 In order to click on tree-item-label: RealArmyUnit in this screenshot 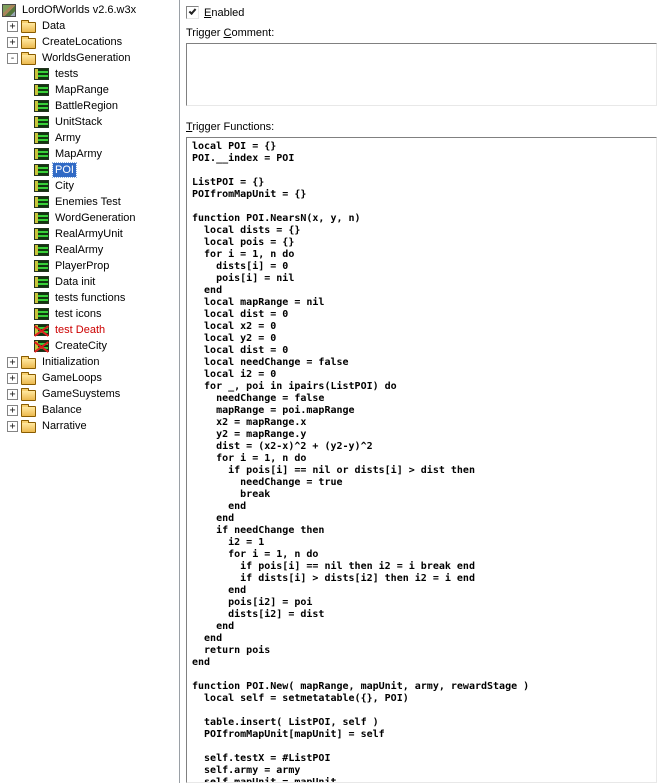, I will do `click(89, 234)`.